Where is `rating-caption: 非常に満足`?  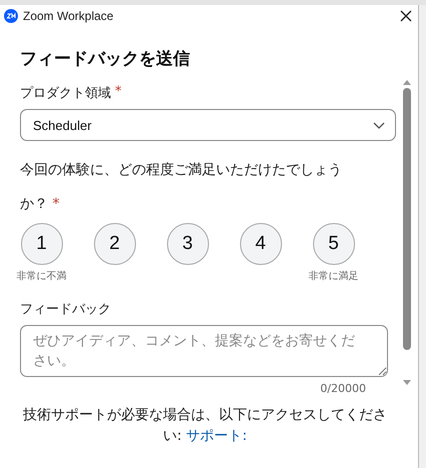
rating-caption: 非常に満足 is located at coordinates (333, 276).